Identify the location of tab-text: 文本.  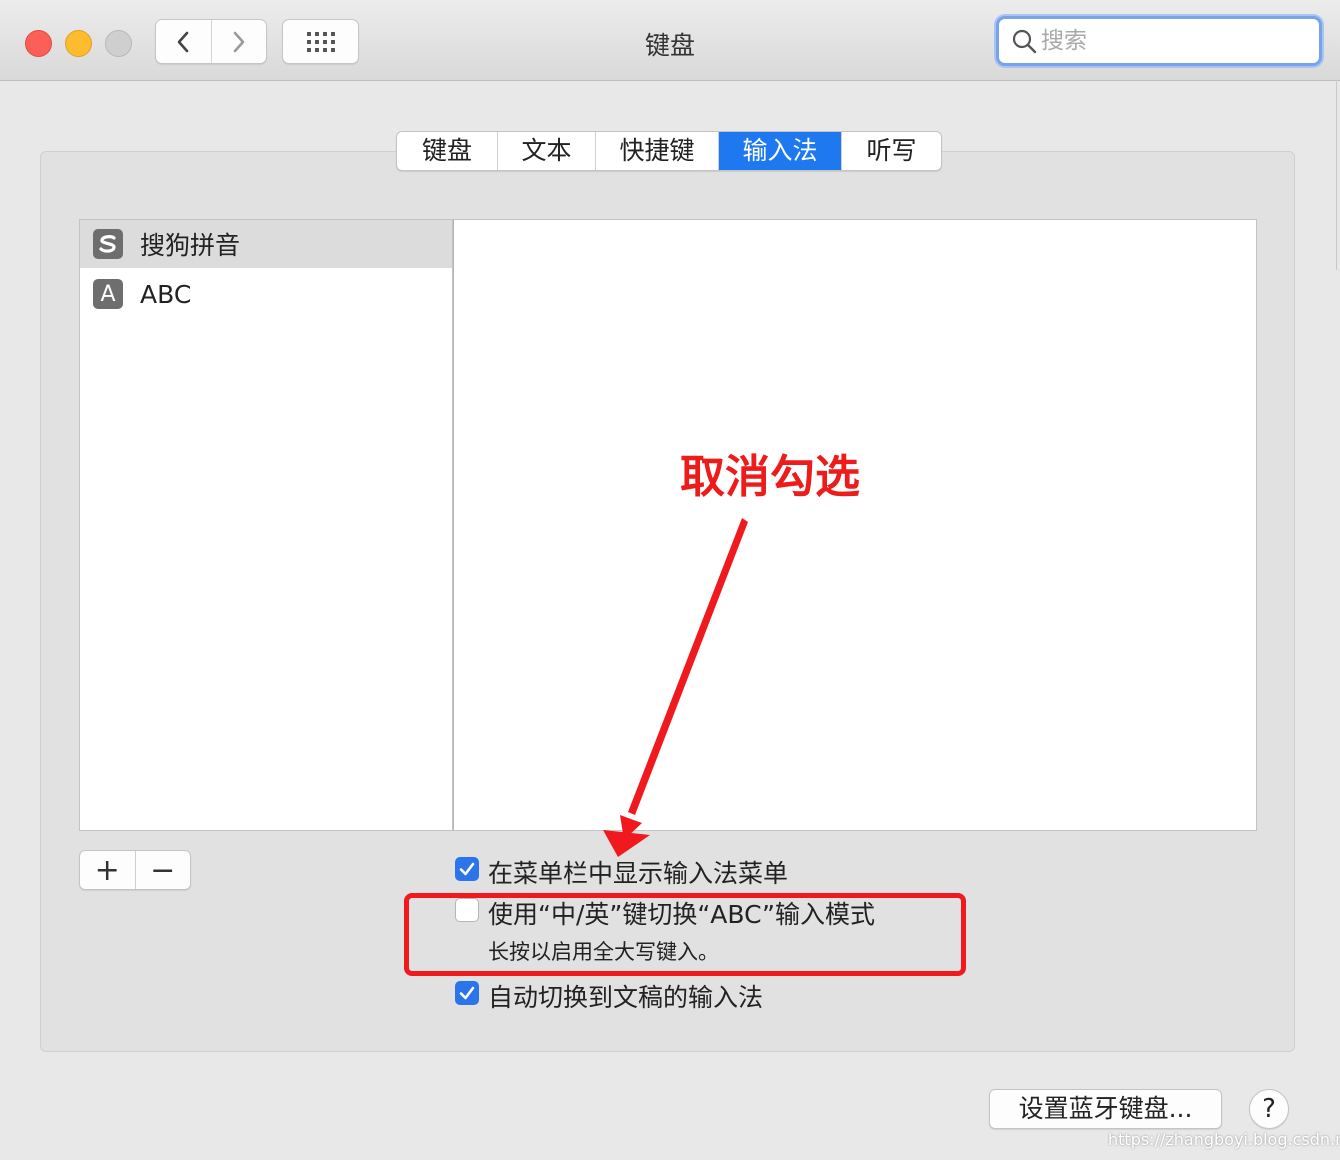
(546, 151).